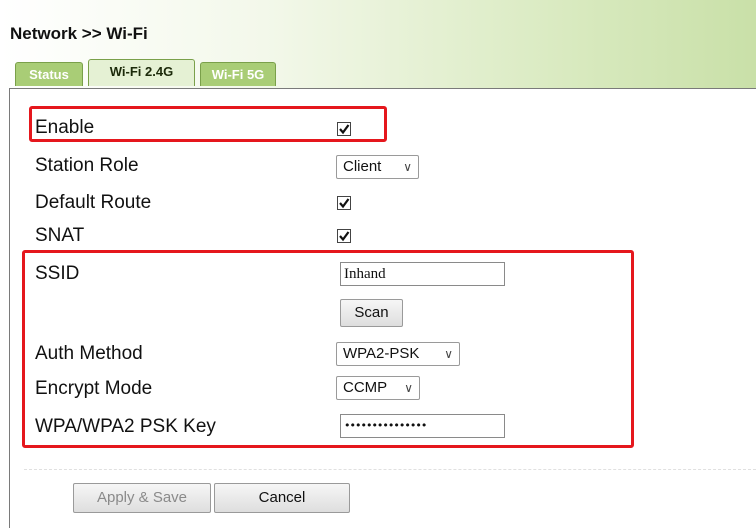 The height and width of the screenshot is (528, 756). Describe the element at coordinates (390, 469) in the screenshot. I see `divider` at that location.